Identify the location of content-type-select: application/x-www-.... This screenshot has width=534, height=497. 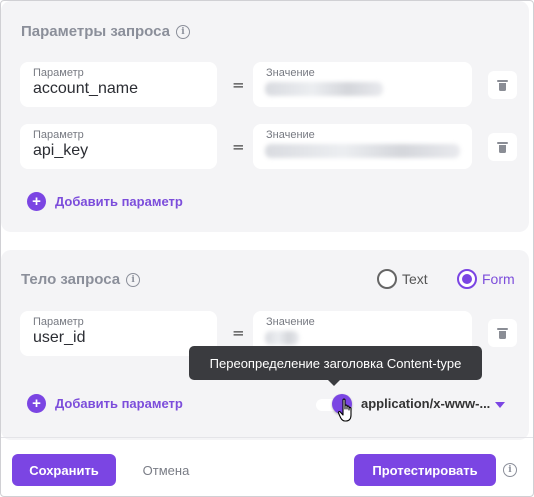
(425, 403).